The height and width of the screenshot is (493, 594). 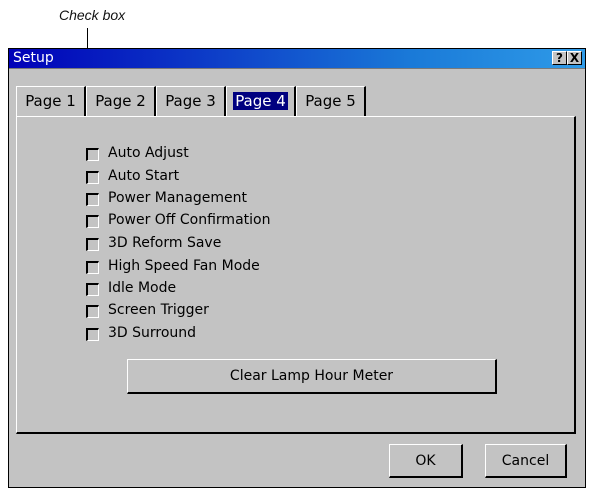 What do you see at coordinates (574, 58) in the screenshot?
I see `close-button: X` at bounding box center [574, 58].